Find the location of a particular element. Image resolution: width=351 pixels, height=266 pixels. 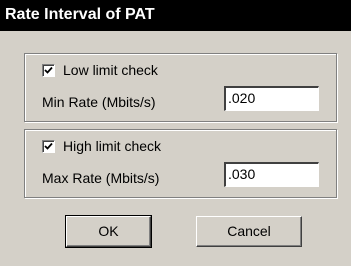

low-limit-check-row: Low limit check is located at coordinates (100, 70).